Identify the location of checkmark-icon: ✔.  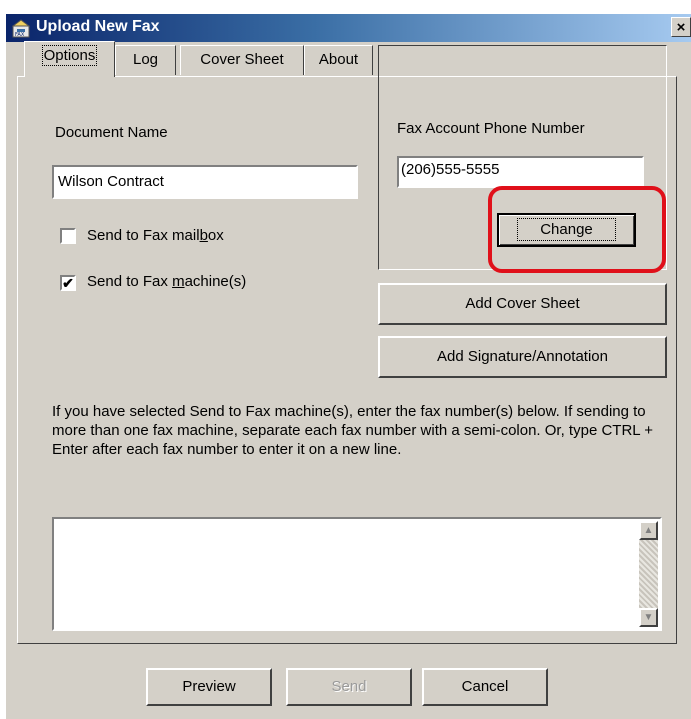
(68, 283).